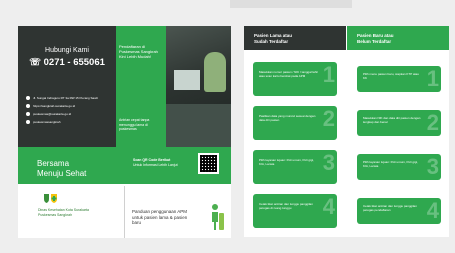 Image resolution: width=455 pixels, height=253 pixels. What do you see at coordinates (28, 114) in the screenshot?
I see `mail-icon` at bounding box center [28, 114].